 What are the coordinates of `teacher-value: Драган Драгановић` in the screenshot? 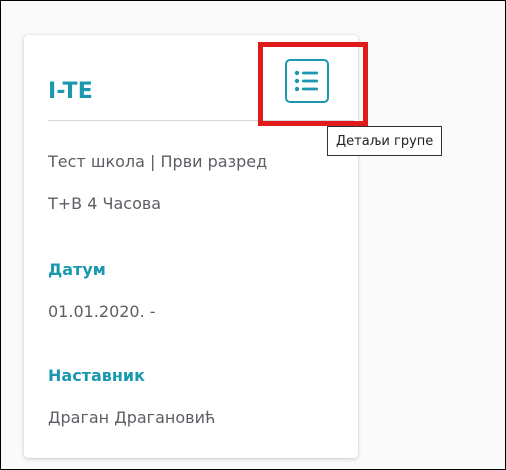 It's located at (132, 417).